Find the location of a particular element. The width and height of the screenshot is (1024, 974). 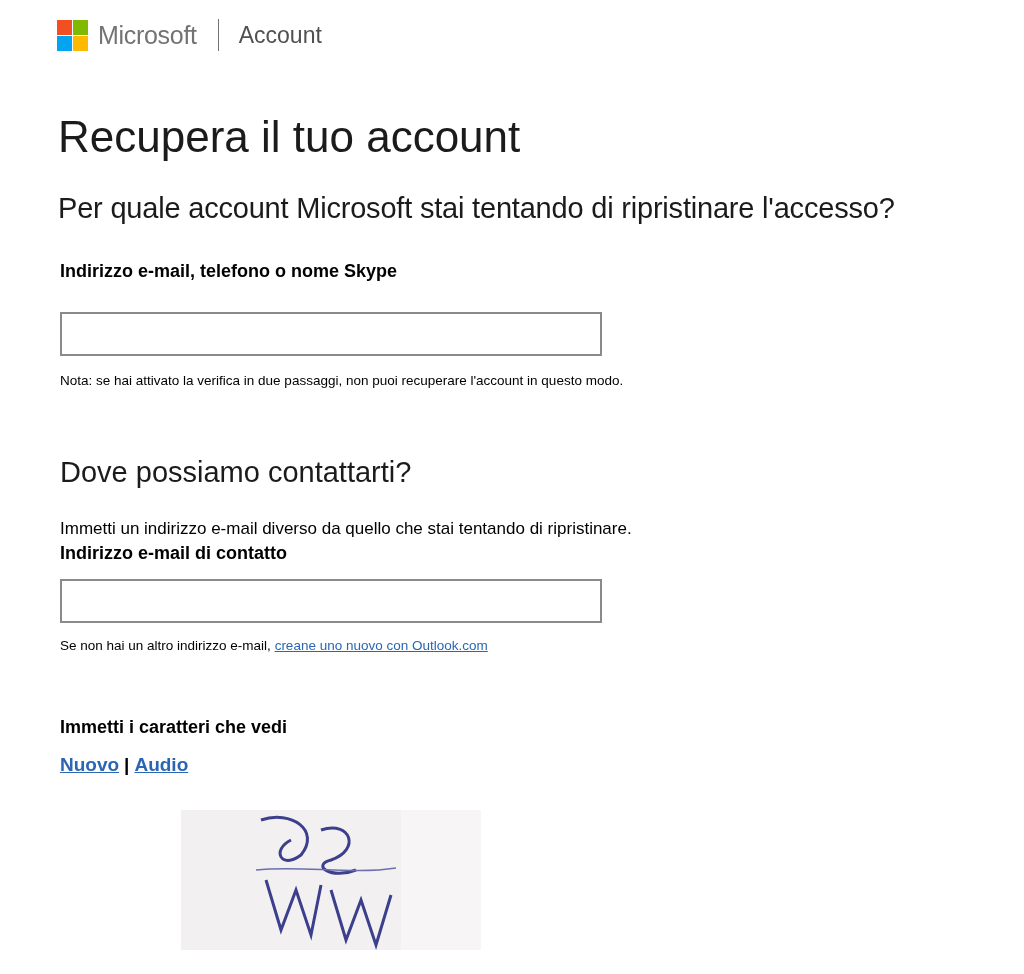

section-heading: Dove possiamo contattarti? is located at coordinates (236, 472).